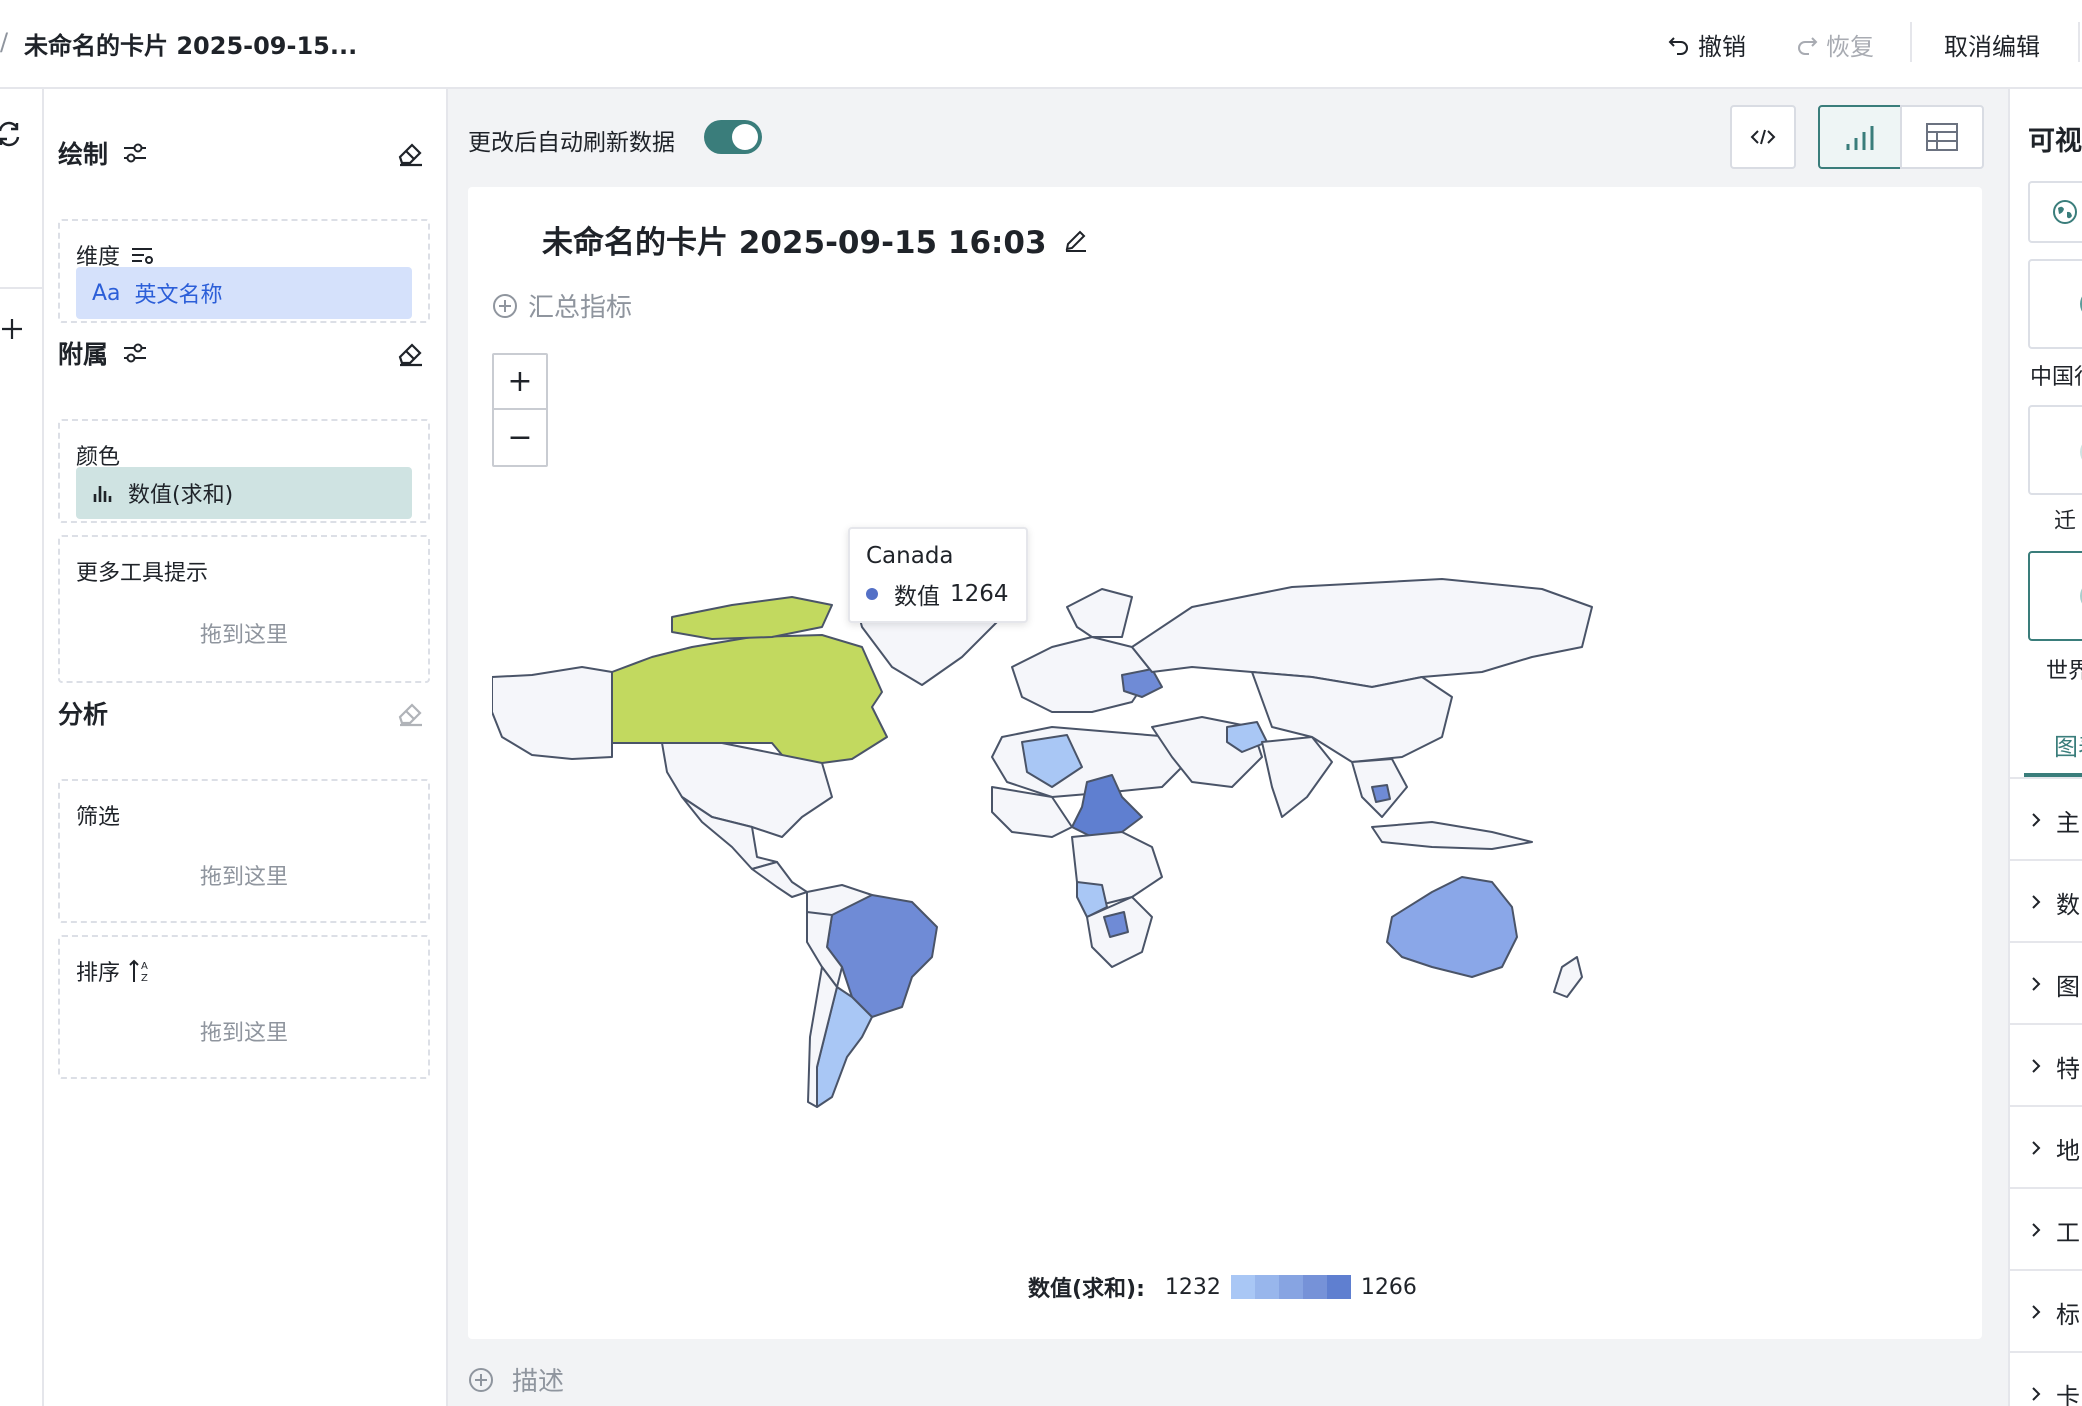  I want to click on accordion-item: 地, so click(2056, 1148).